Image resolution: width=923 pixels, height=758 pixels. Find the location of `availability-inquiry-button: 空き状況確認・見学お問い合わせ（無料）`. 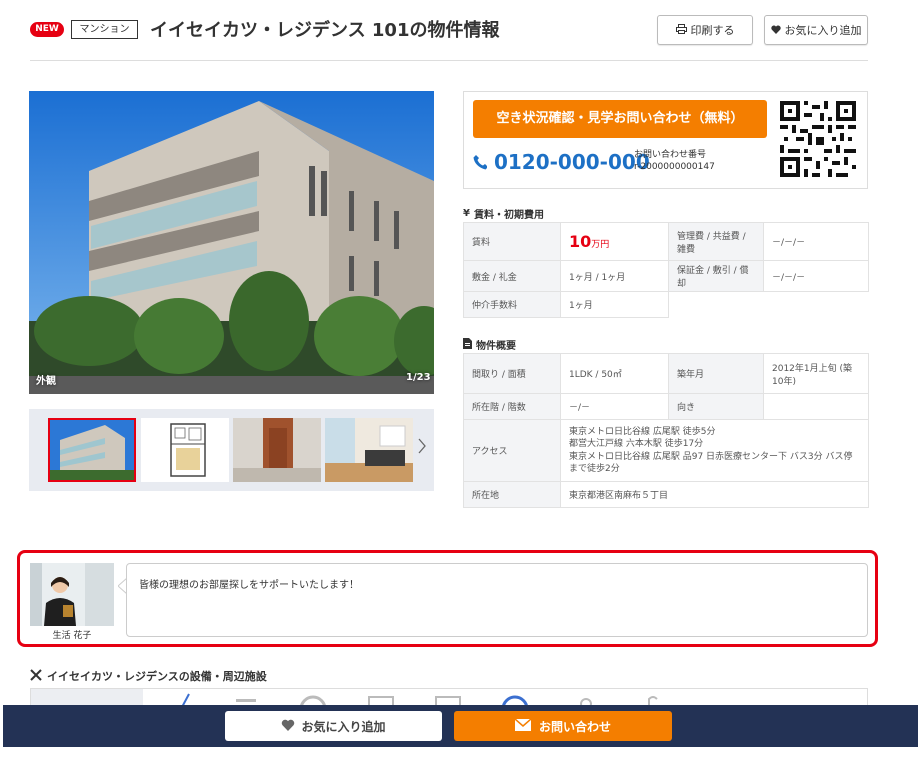

availability-inquiry-button: 空き状況確認・見学お問い合わせ（無料） is located at coordinates (620, 119).